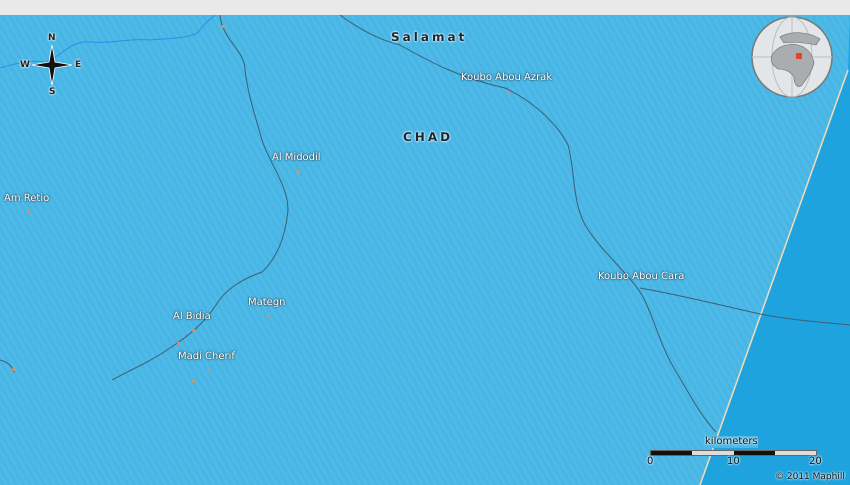  Describe the element at coordinates (641, 277) in the screenshot. I see `place-label: Koubo Abou Cara` at that location.